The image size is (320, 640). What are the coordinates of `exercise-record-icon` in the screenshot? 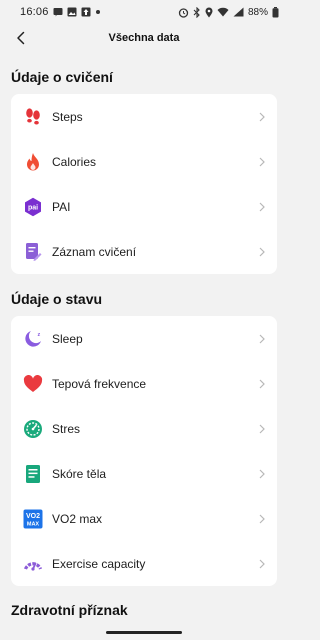 It's located at (33, 252).